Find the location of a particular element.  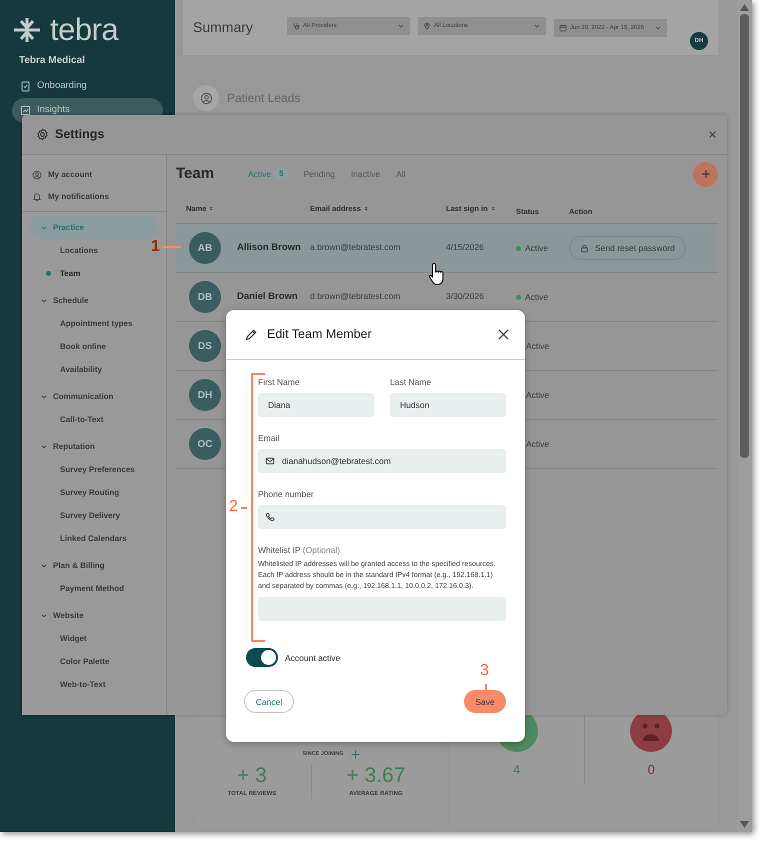

callout-number: 2 is located at coordinates (233, 507).